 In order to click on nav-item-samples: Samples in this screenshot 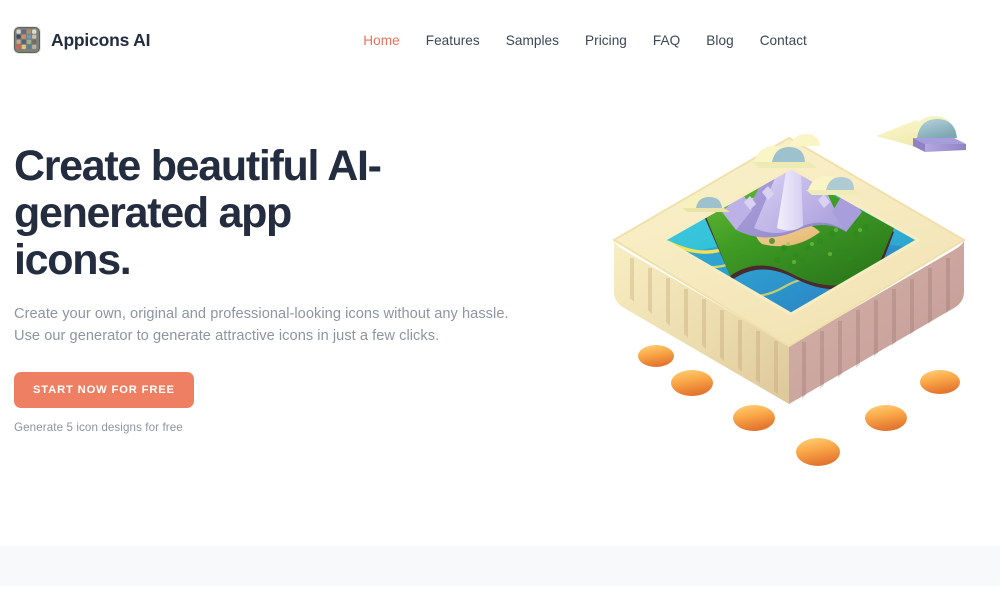, I will do `click(532, 40)`.